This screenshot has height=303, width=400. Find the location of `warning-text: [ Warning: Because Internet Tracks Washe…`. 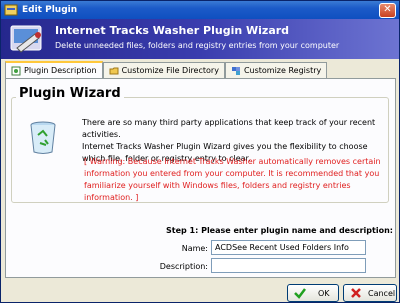

warning-text: [ Warning: Because Internet Tracks Washe… is located at coordinates (234, 180).